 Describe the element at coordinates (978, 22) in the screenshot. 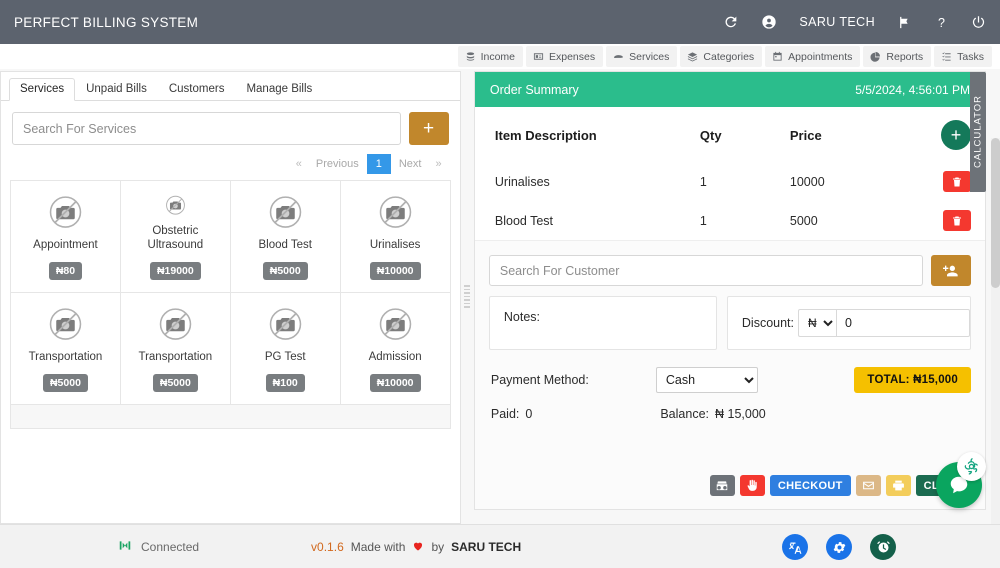

I see `power-icon` at that location.